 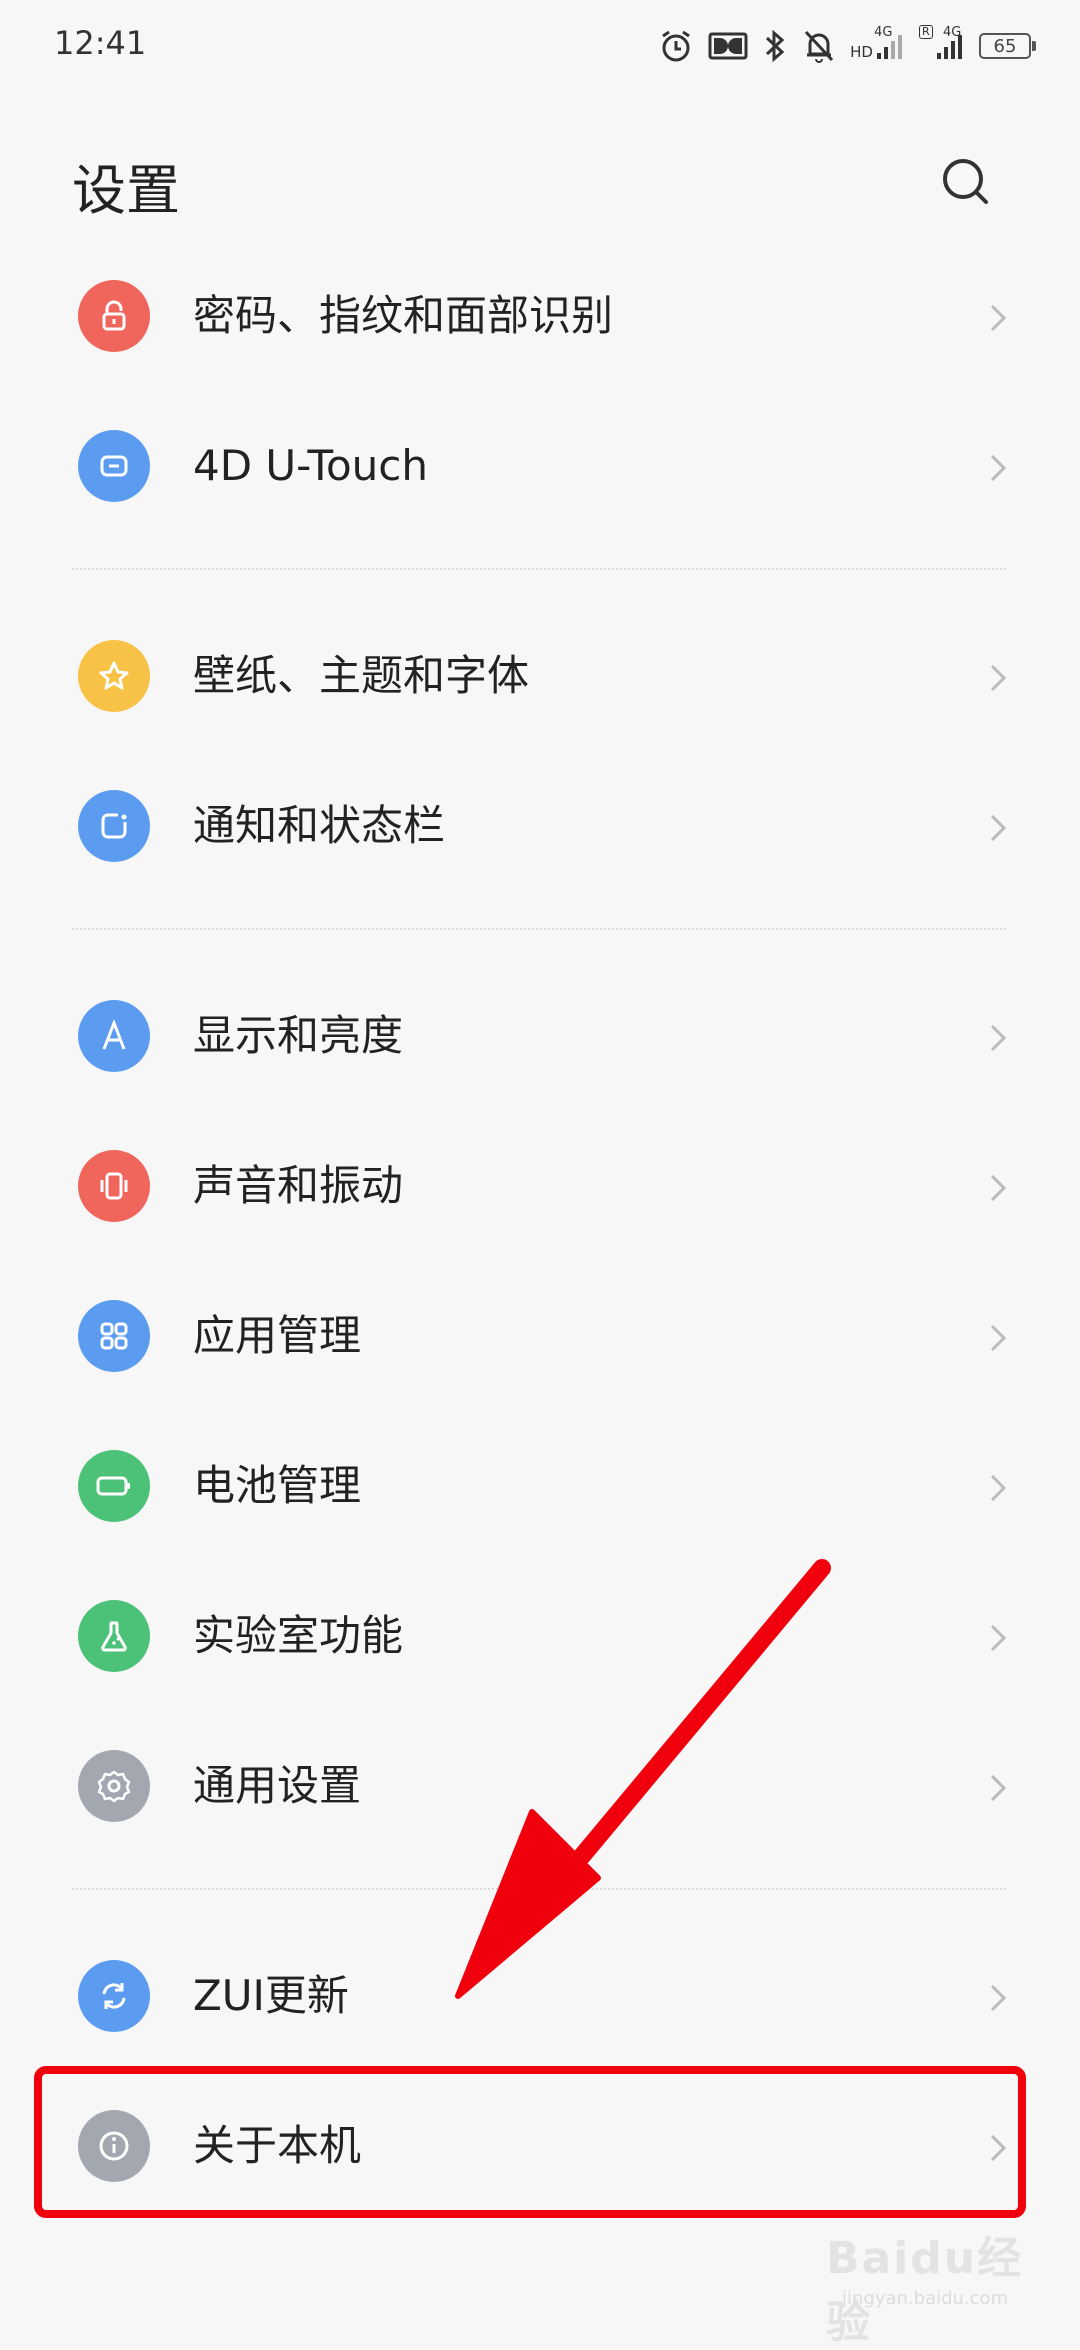 I want to click on watermark-brand: Baidu经验, so click(x=925, y=2290).